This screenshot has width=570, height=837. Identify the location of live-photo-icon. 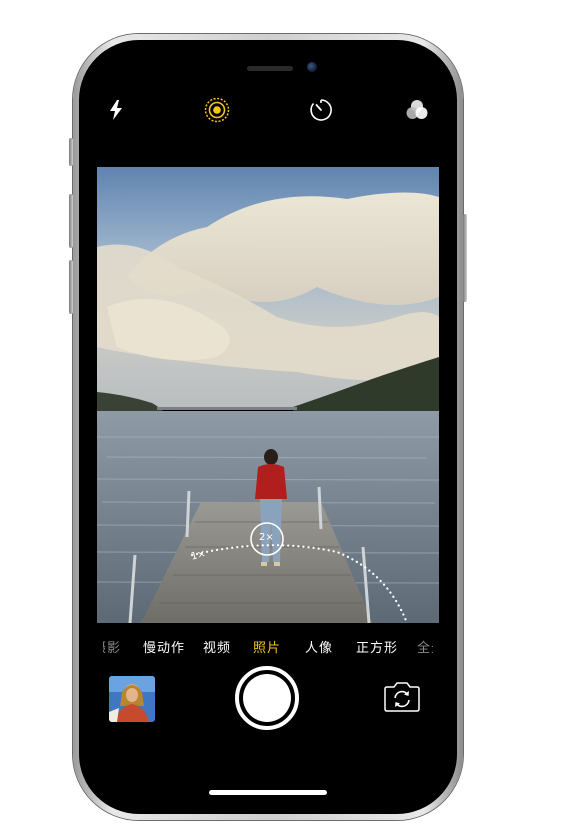
(217, 110).